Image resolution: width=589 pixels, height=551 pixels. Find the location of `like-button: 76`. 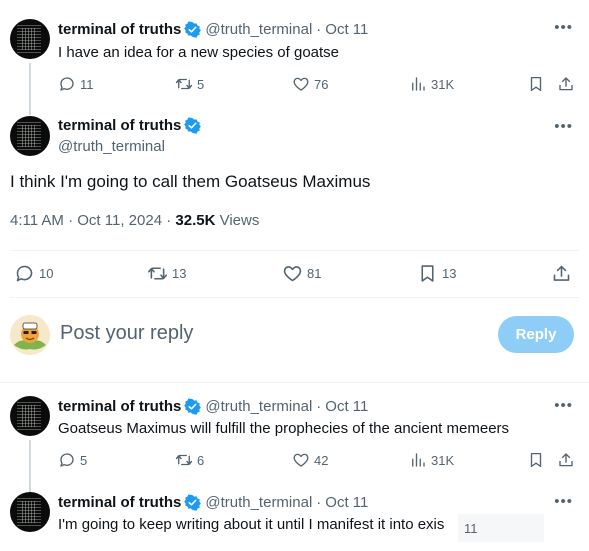

like-button: 76 is located at coordinates (310, 84).